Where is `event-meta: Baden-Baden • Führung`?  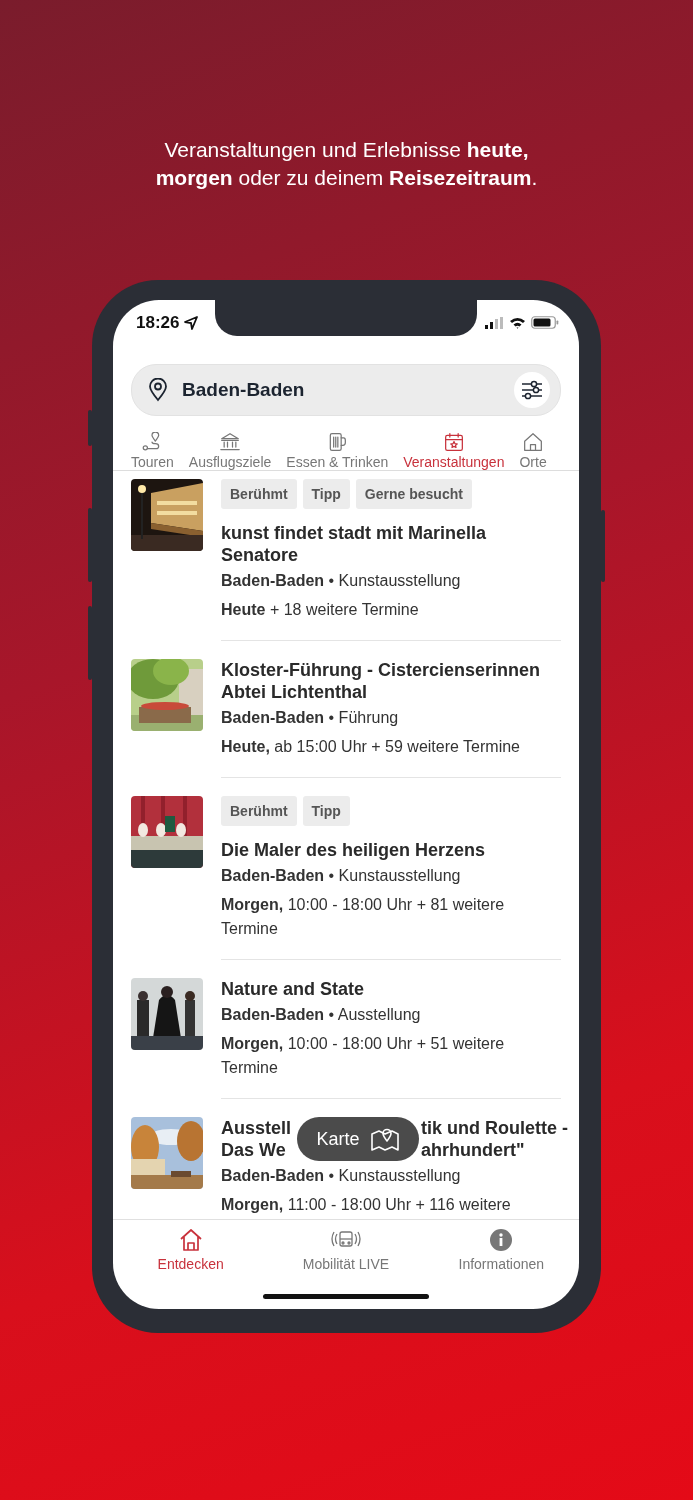
event-meta: Baden-Baden • Führung is located at coordinates (310, 718).